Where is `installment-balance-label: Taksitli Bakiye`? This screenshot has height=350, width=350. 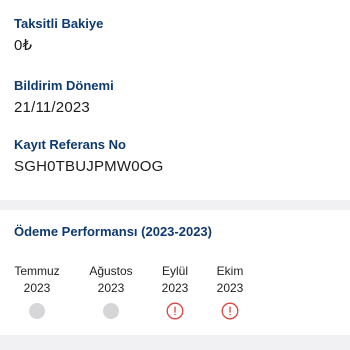
installment-balance-label: Taksitli Bakiye is located at coordinates (59, 23).